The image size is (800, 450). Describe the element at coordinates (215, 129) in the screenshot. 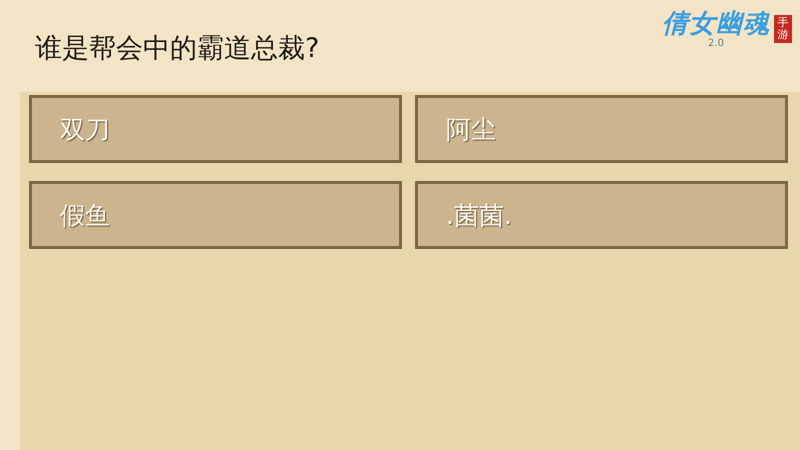

I see `answer-option: 双刀` at that location.